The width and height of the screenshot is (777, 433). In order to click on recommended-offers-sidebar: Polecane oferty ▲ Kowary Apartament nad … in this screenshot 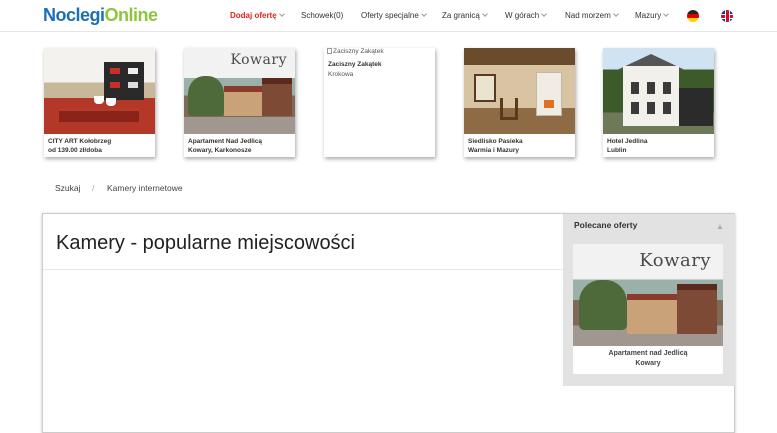, I will do `click(649, 300)`.